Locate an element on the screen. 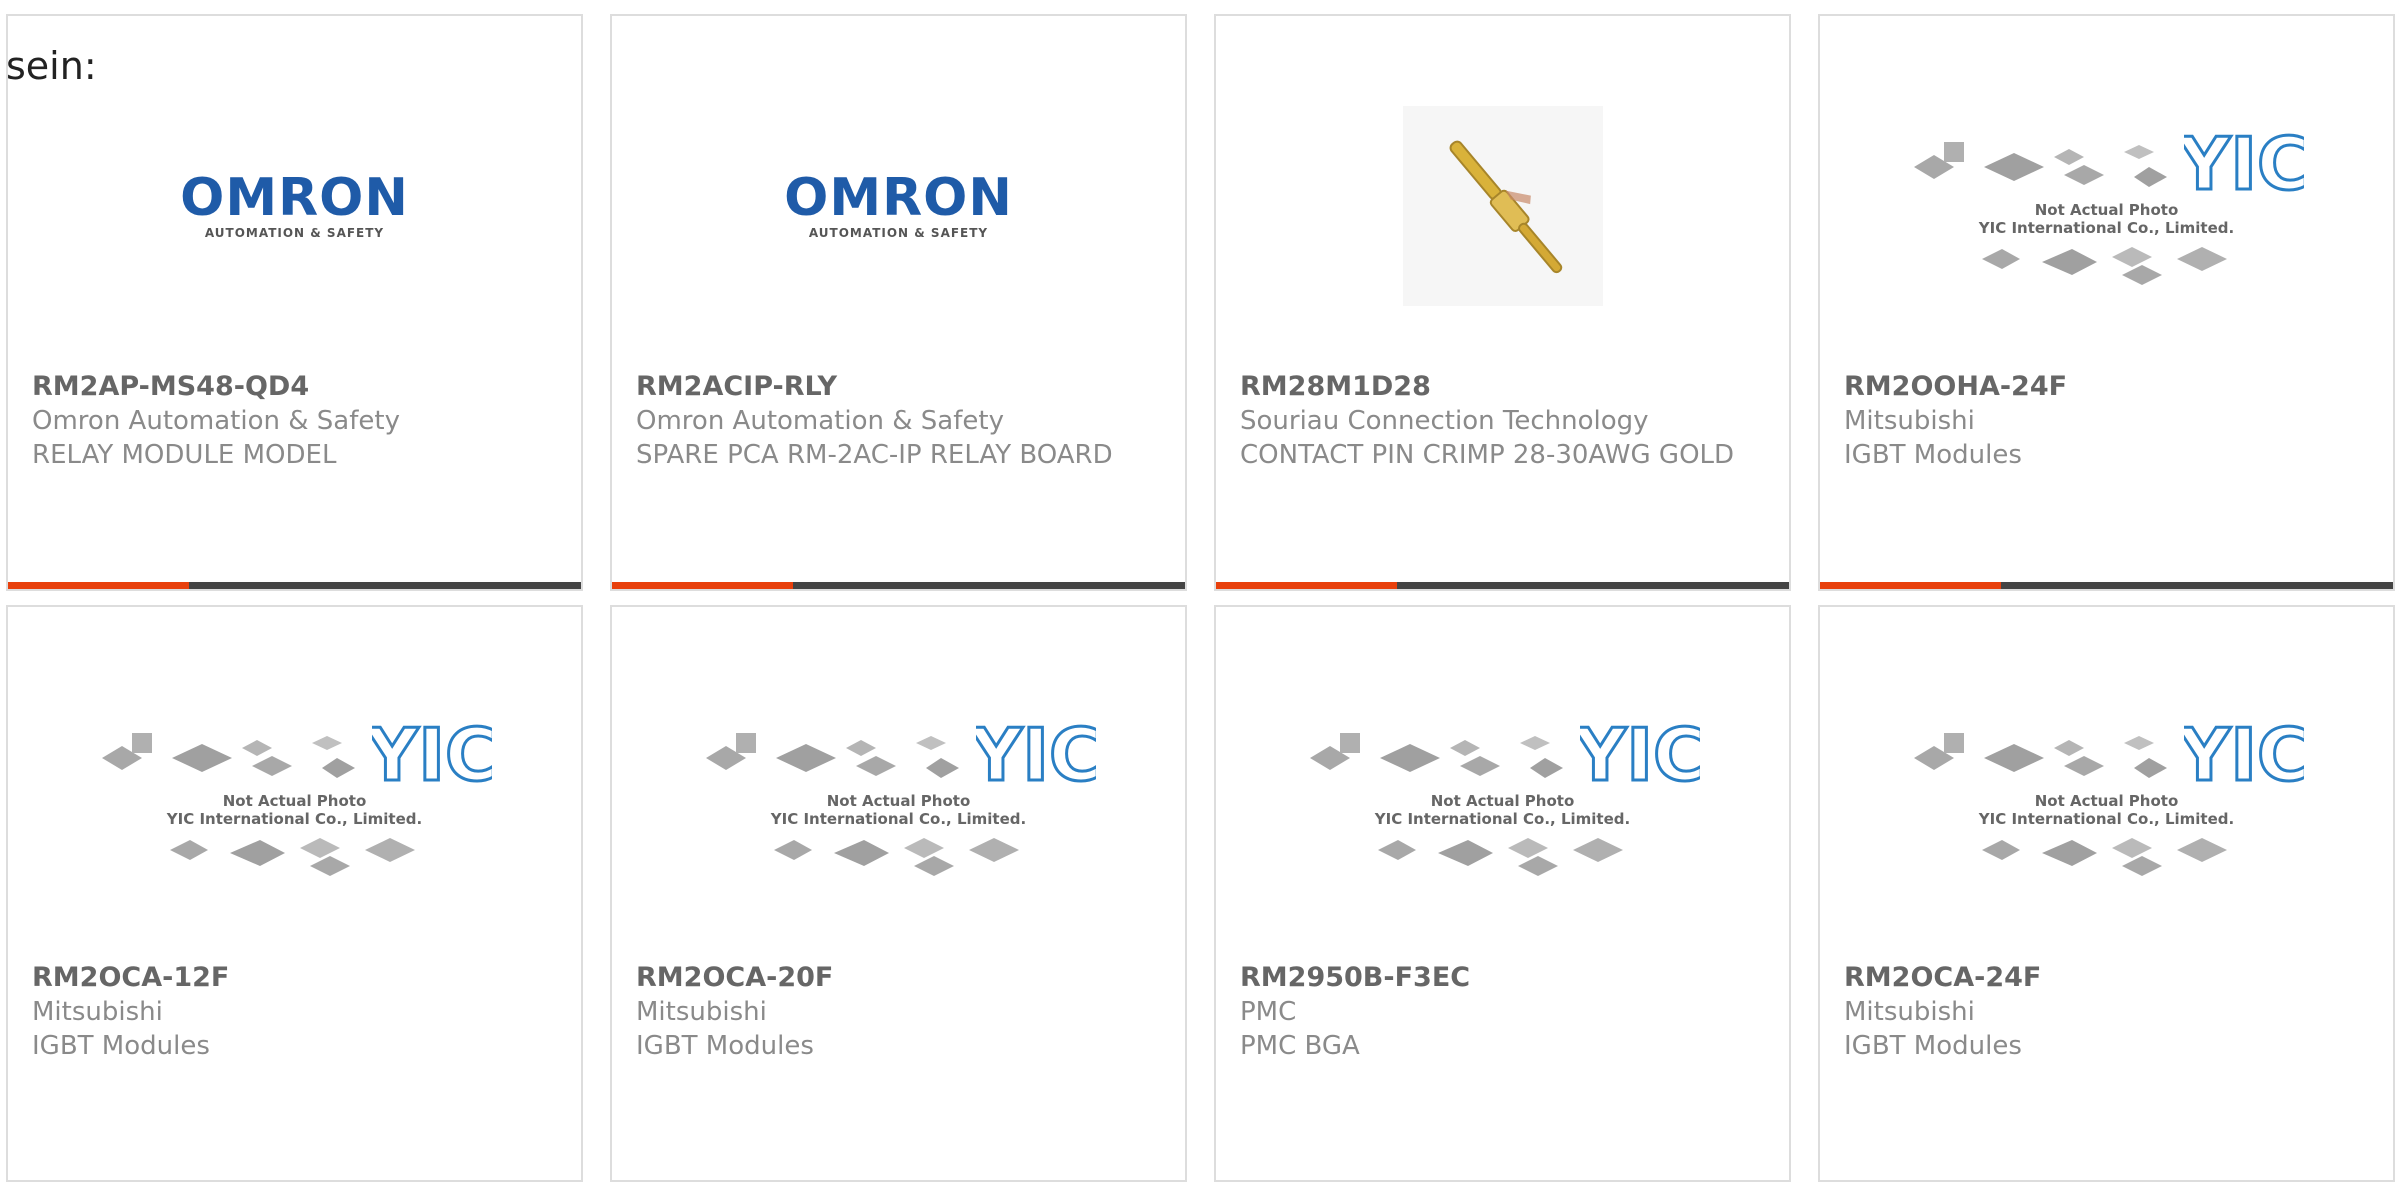 The height and width of the screenshot is (1182, 2400). intro-text: sein: is located at coordinates (51, 66).